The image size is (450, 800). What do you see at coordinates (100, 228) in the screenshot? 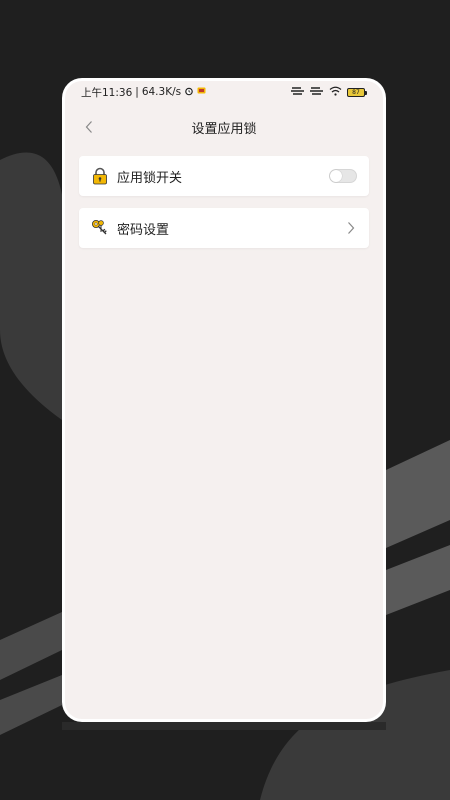
I see `key-icon` at bounding box center [100, 228].